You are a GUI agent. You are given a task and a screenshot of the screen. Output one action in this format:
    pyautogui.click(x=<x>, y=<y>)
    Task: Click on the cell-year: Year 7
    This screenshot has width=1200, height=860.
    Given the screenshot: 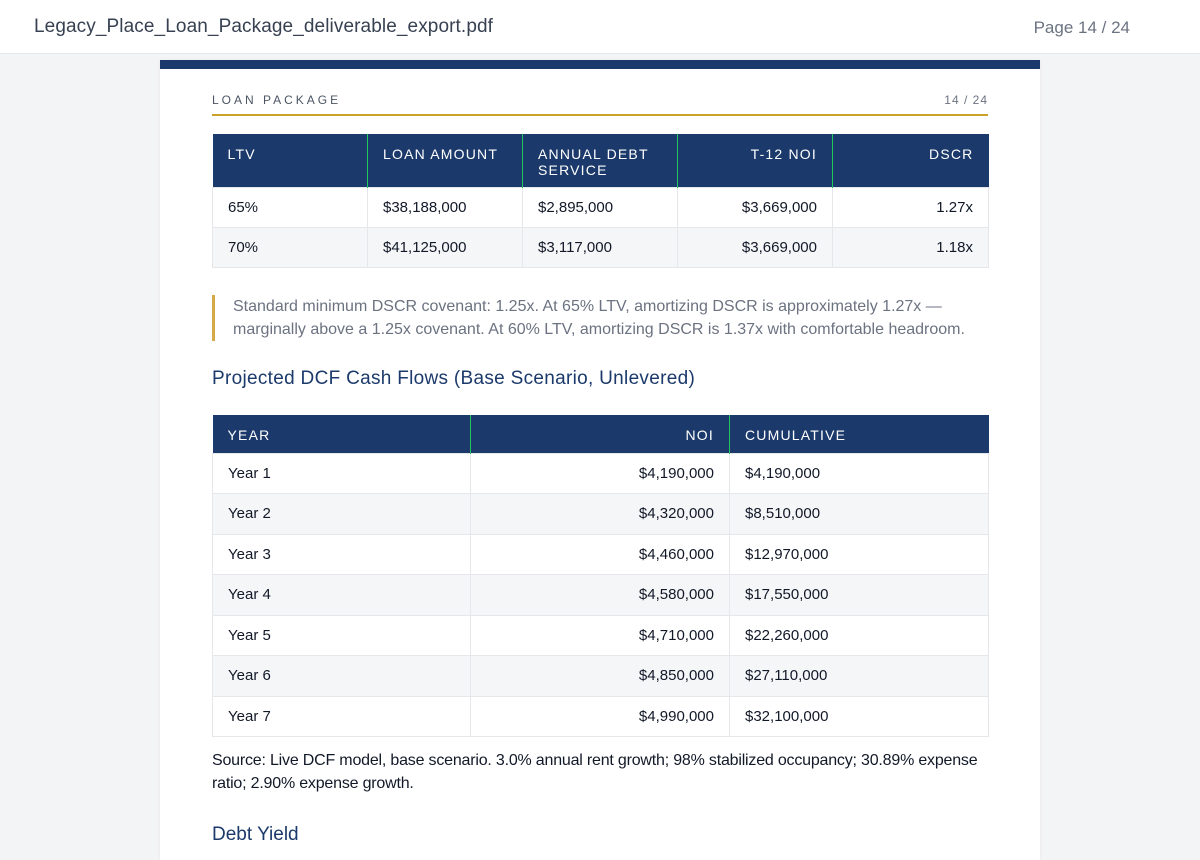 What is the action you would take?
    pyautogui.click(x=341, y=716)
    